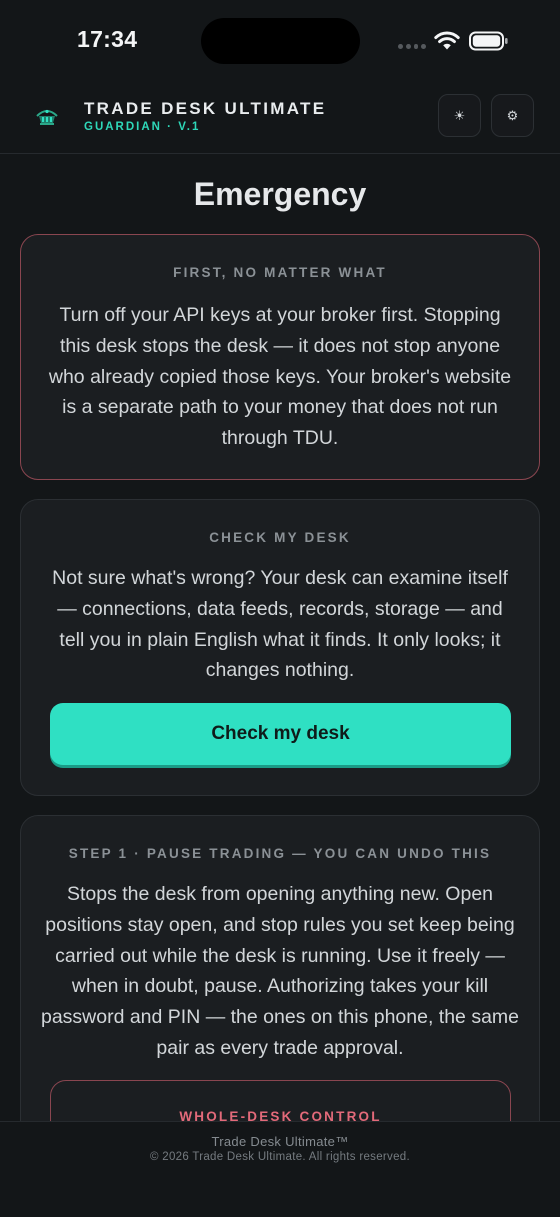 Image resolution: width=560 pixels, height=1217 pixels. Describe the element at coordinates (280, 194) in the screenshot. I see `page-title: Emergency` at that location.